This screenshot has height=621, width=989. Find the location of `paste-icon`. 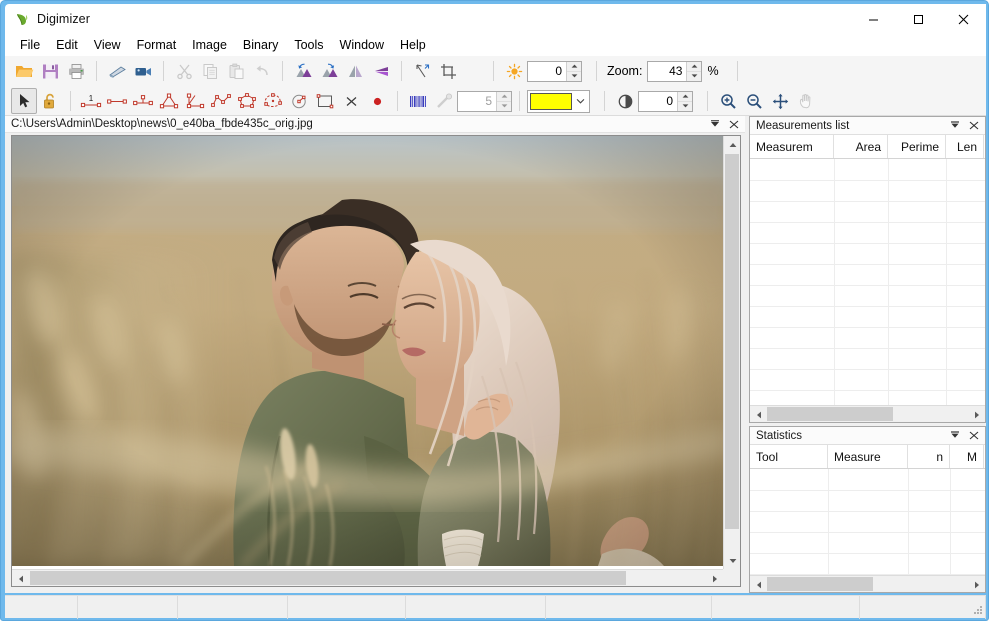

paste-icon is located at coordinates (236, 71).